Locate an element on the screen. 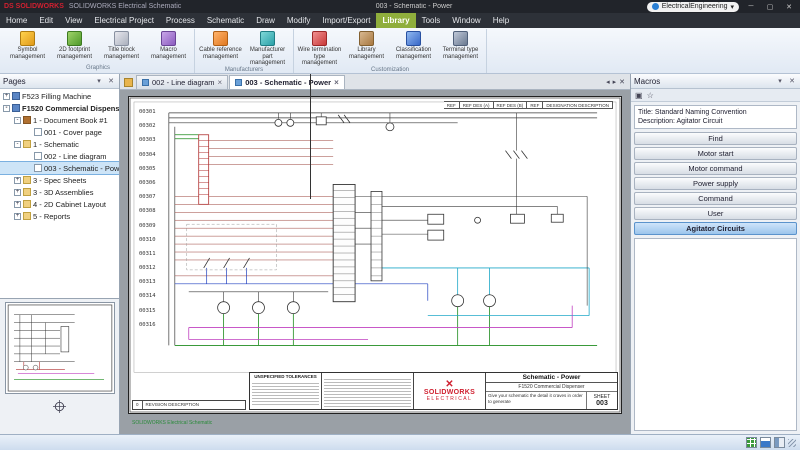 The image size is (800, 450). tree-item: - 1 - Schematic is located at coordinates (59, 144).